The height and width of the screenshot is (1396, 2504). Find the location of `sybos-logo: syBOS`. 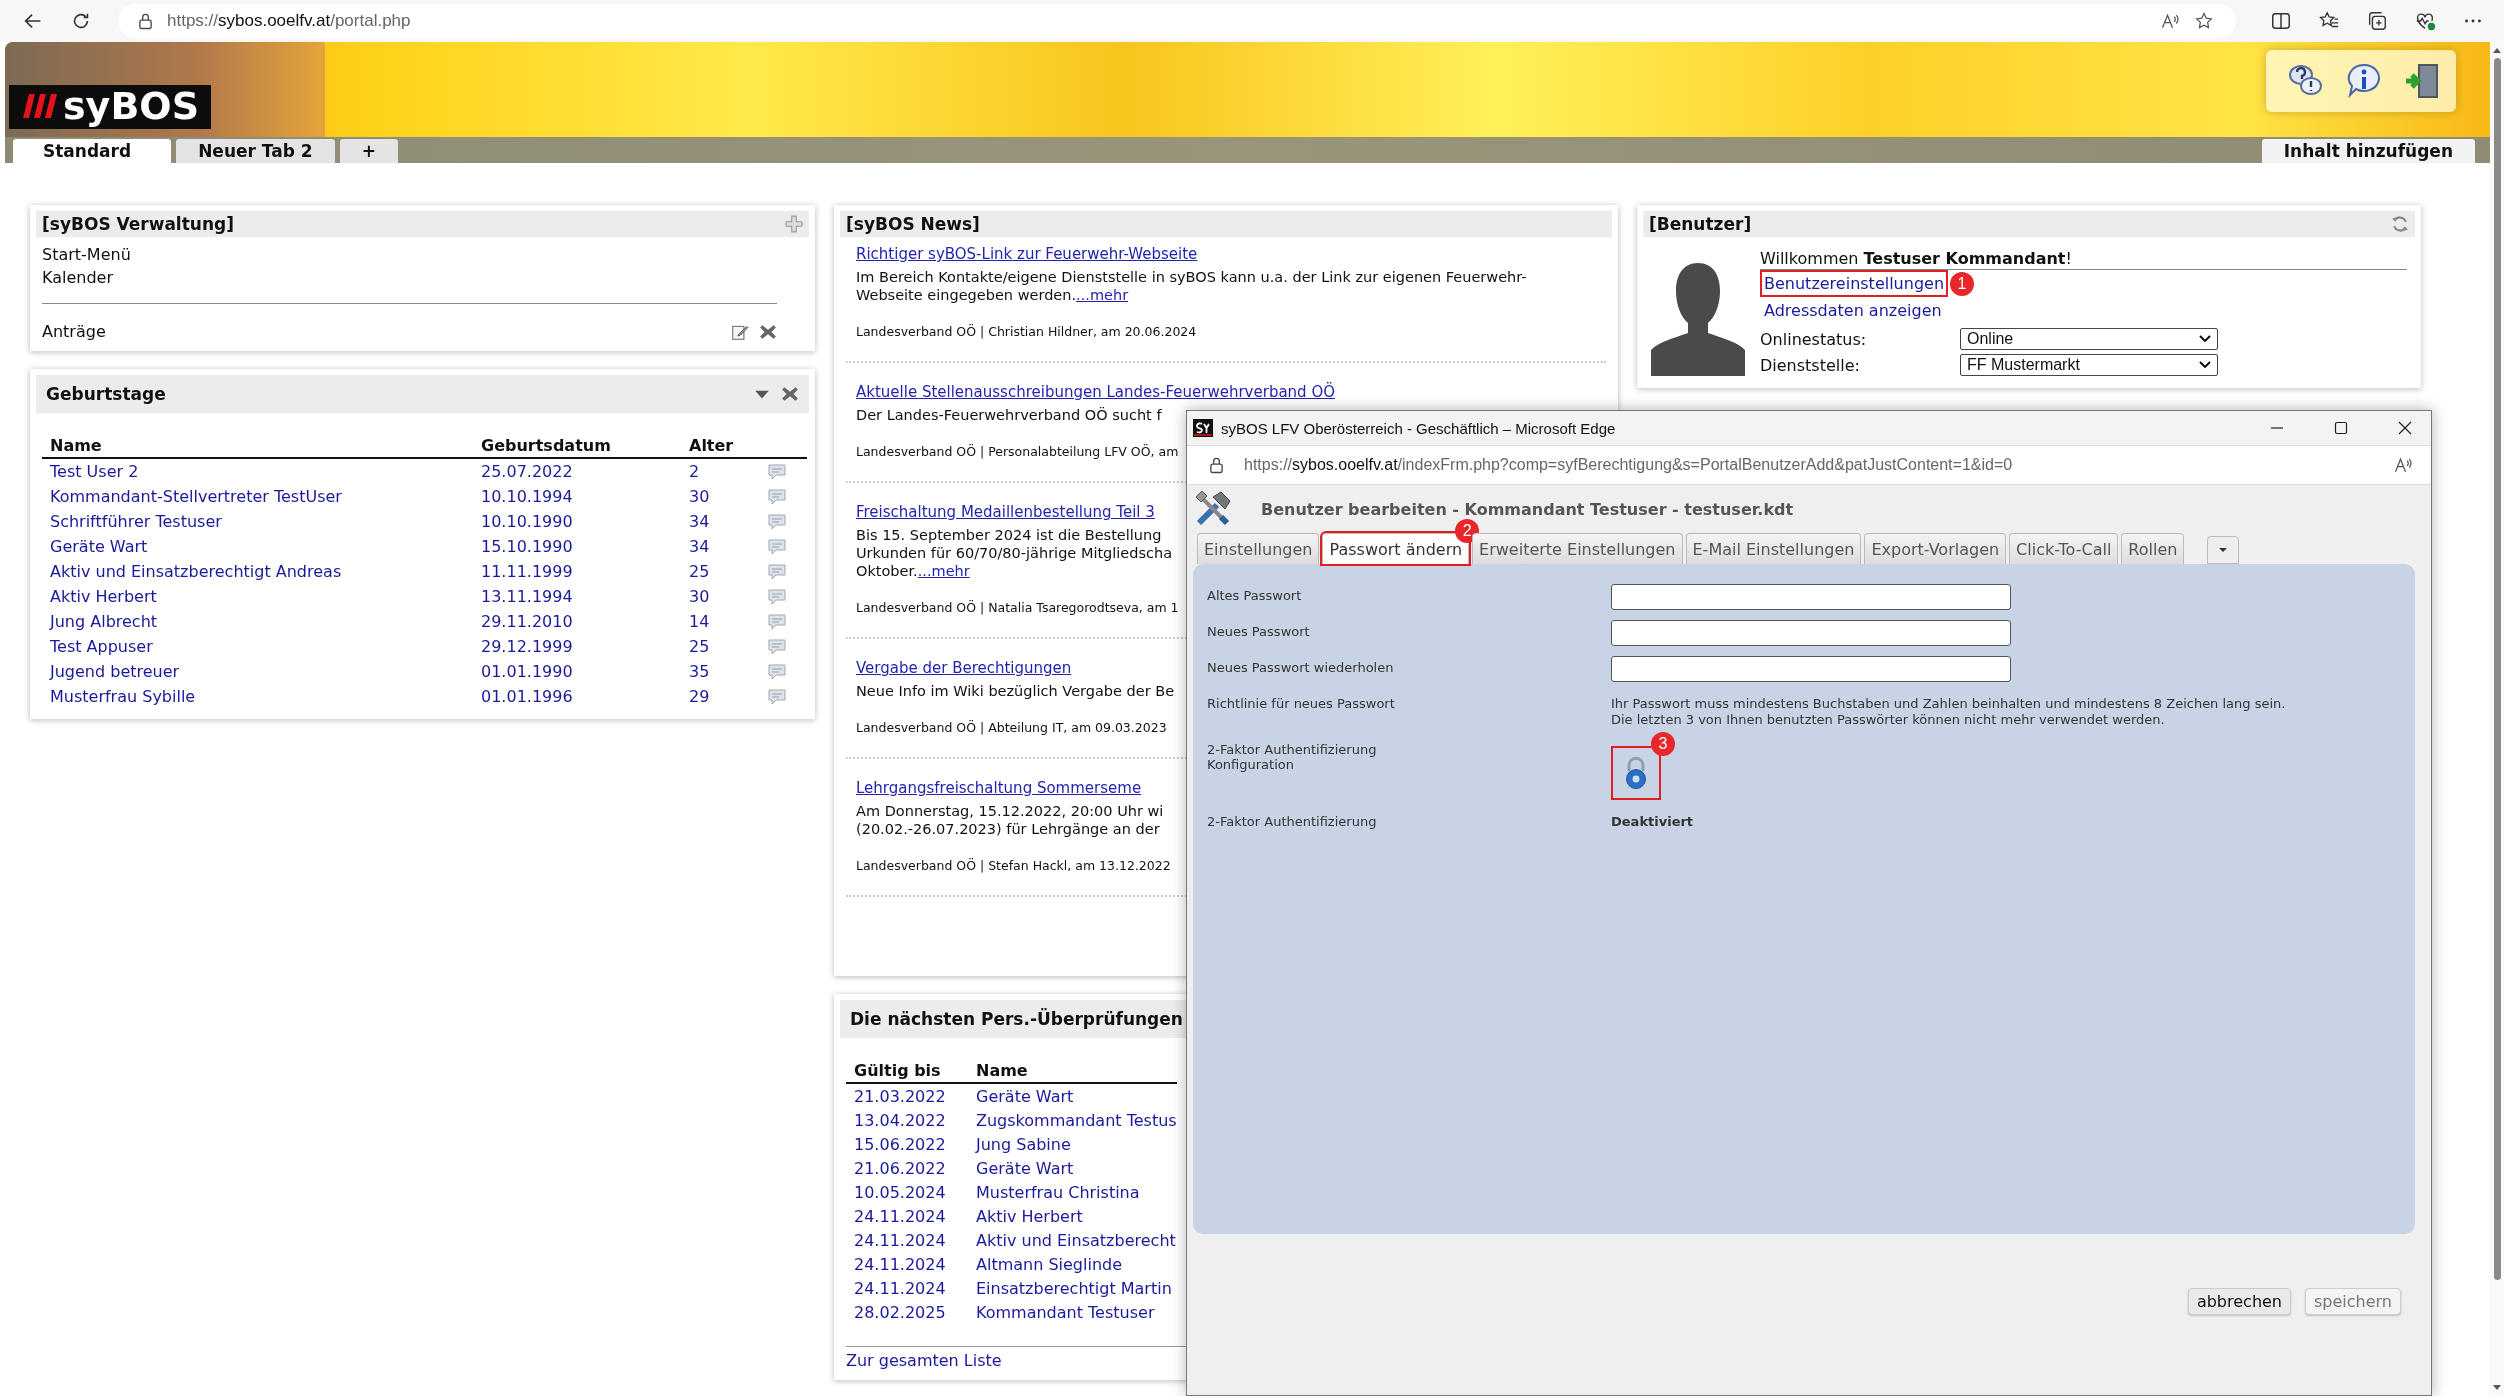

sybos-logo: syBOS is located at coordinates (110, 107).